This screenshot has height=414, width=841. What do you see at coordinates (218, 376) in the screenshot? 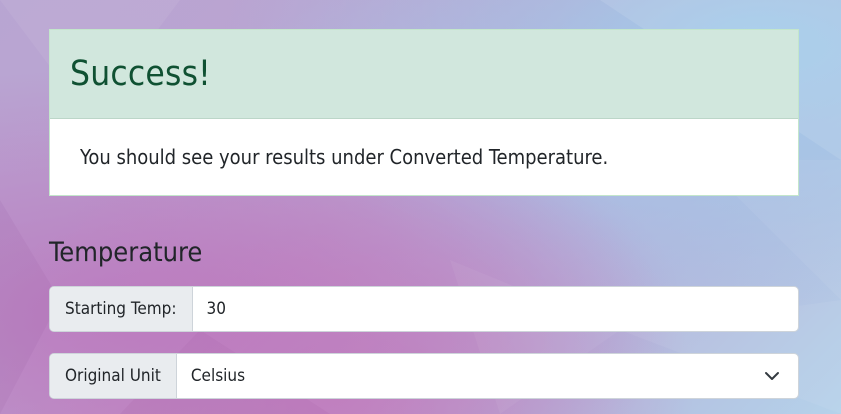
I see `original-unit-selected-value: Celsius` at bounding box center [218, 376].